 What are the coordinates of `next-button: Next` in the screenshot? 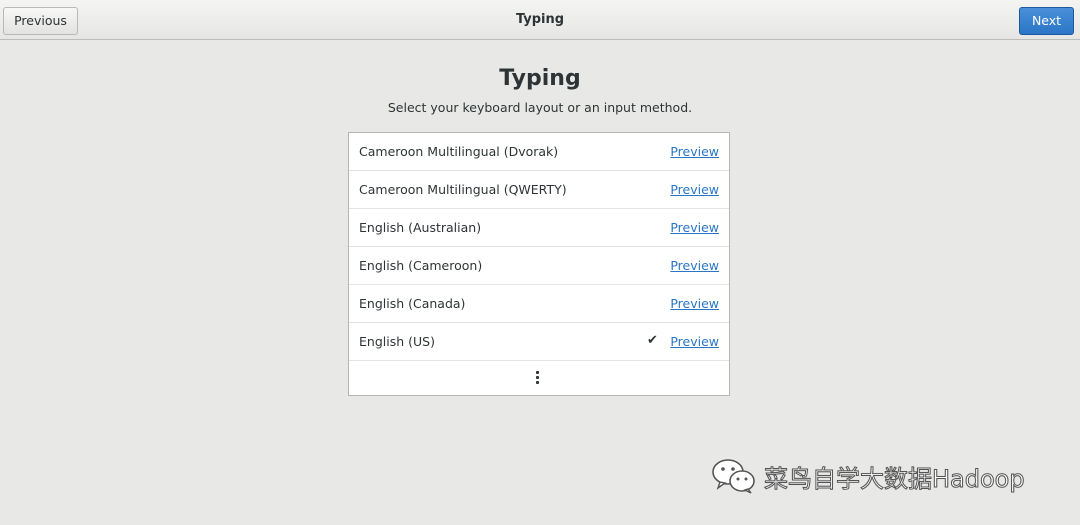 It's located at (1046, 21).